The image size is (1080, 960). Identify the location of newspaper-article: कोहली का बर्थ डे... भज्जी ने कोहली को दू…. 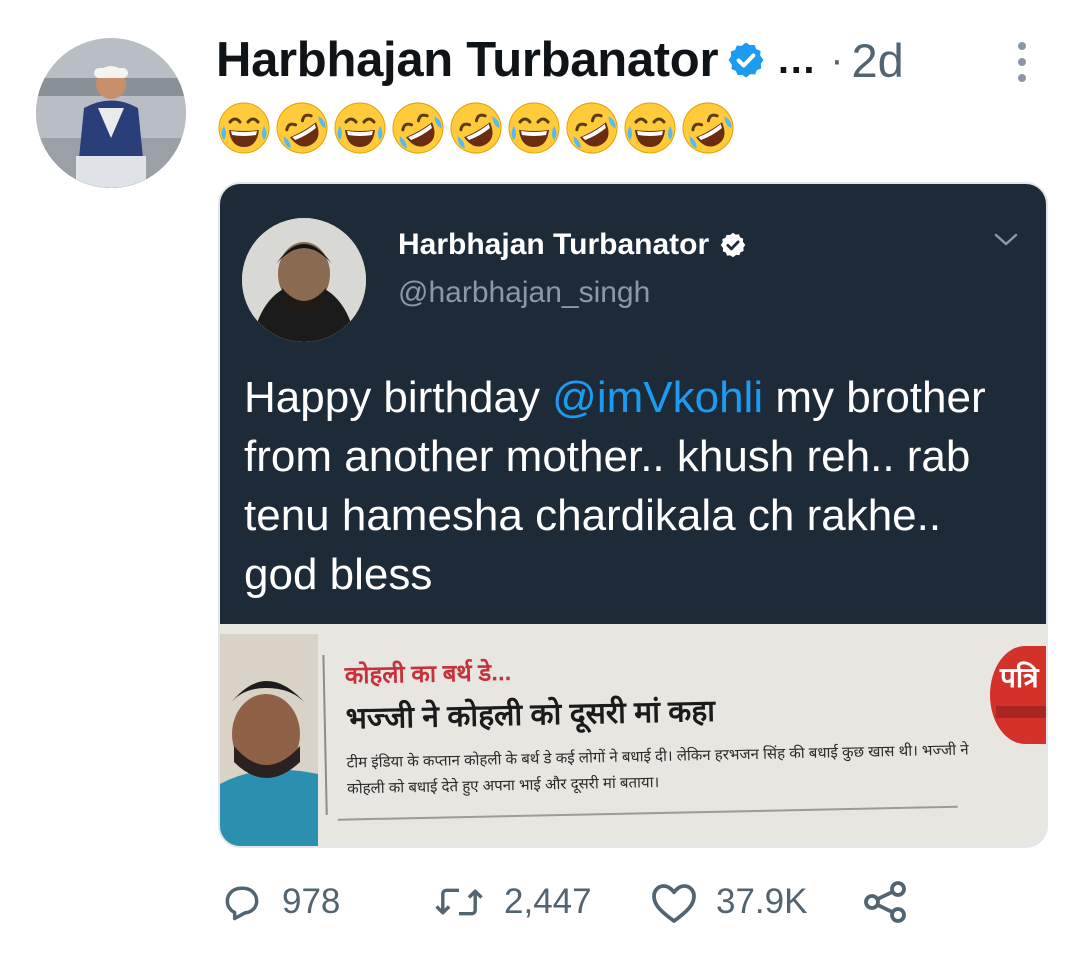
(658, 731).